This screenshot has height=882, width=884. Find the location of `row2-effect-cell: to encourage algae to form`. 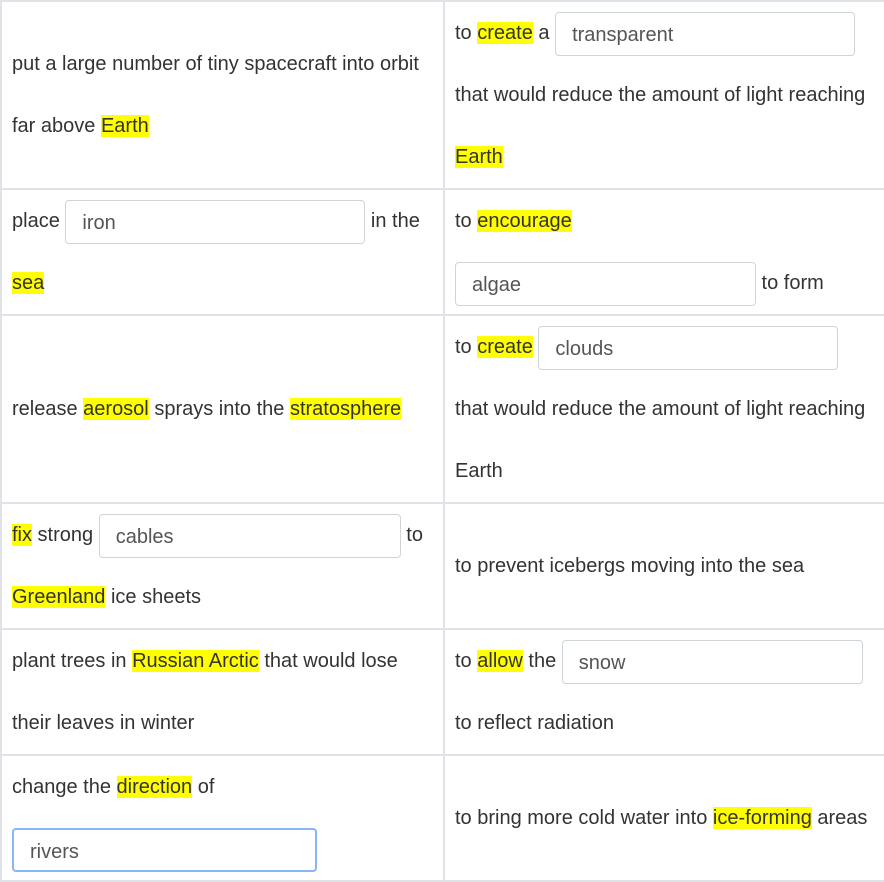

row2-effect-cell: to encourage algae to form is located at coordinates (663, 252).